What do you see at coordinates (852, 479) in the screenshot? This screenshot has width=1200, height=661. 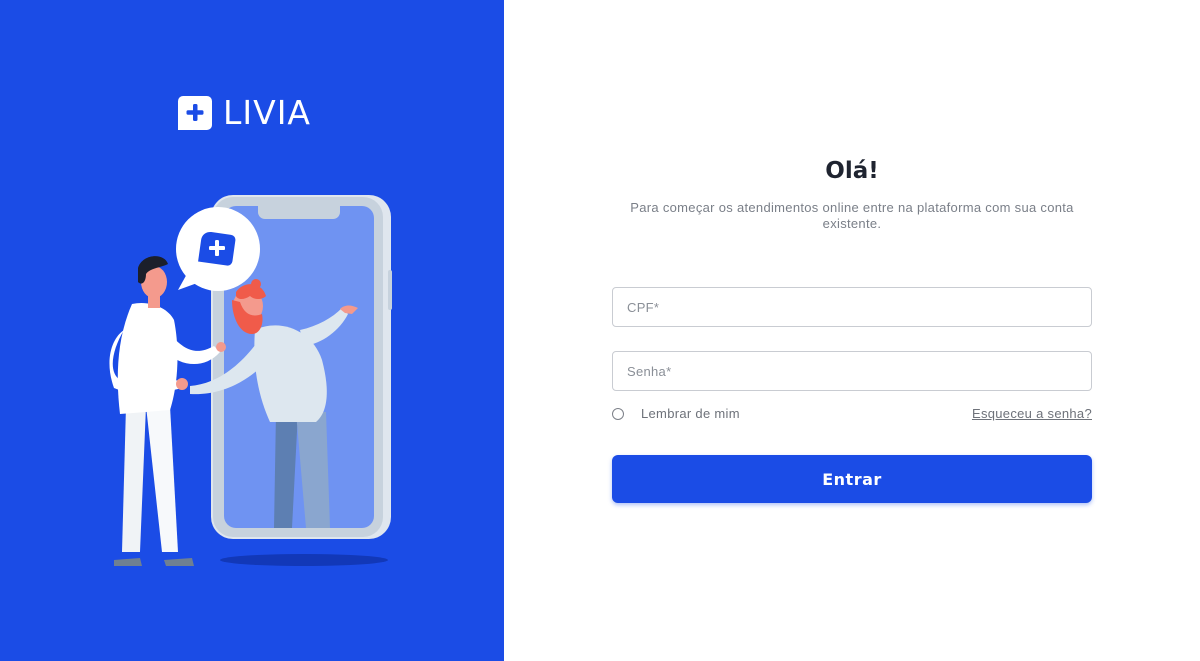 I see `login-button: Entrar` at bounding box center [852, 479].